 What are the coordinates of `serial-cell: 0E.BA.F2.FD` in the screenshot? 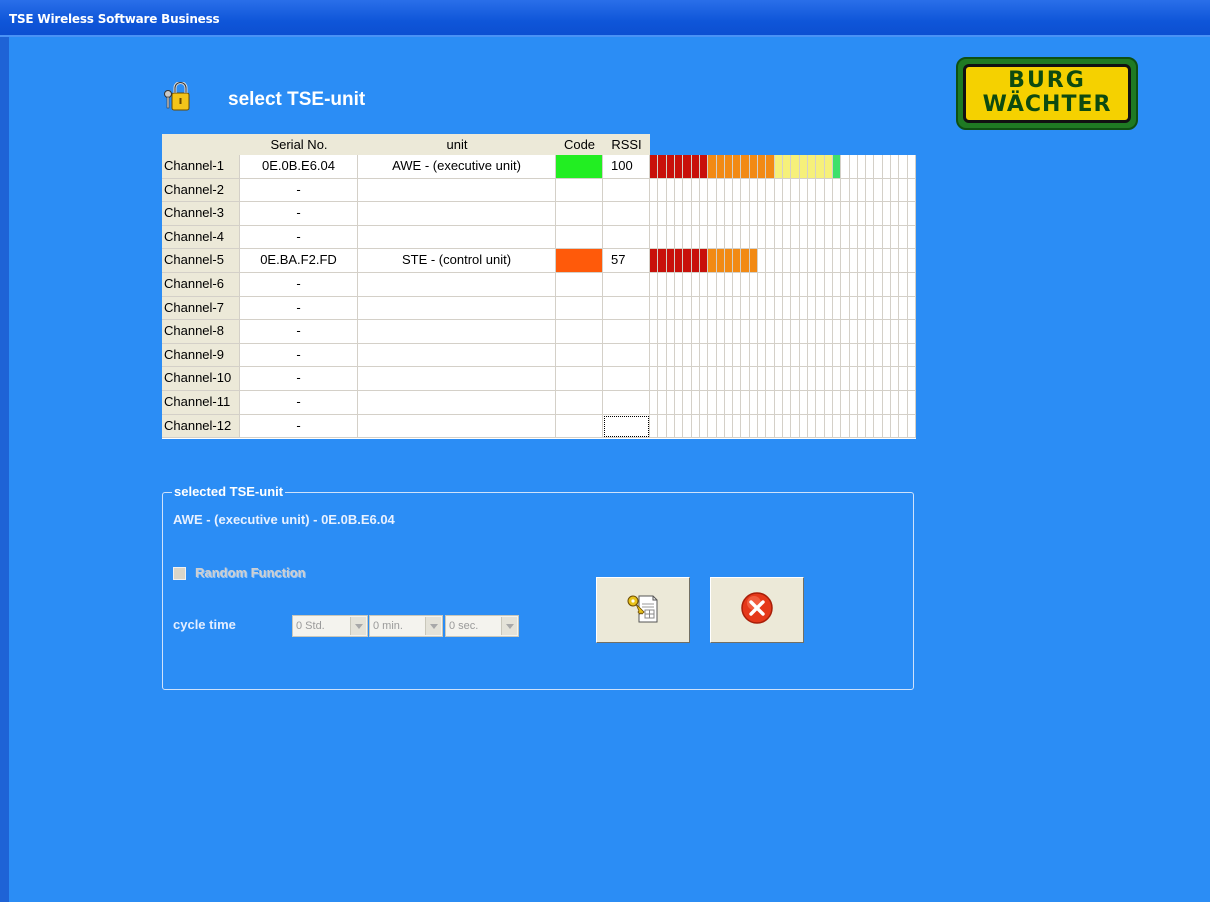 It's located at (299, 261).